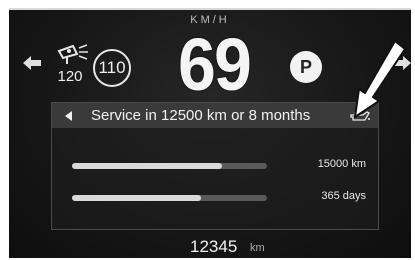 This screenshot has width=415, height=260. What do you see at coordinates (210, 9) in the screenshot?
I see `top-divider` at bounding box center [210, 9].